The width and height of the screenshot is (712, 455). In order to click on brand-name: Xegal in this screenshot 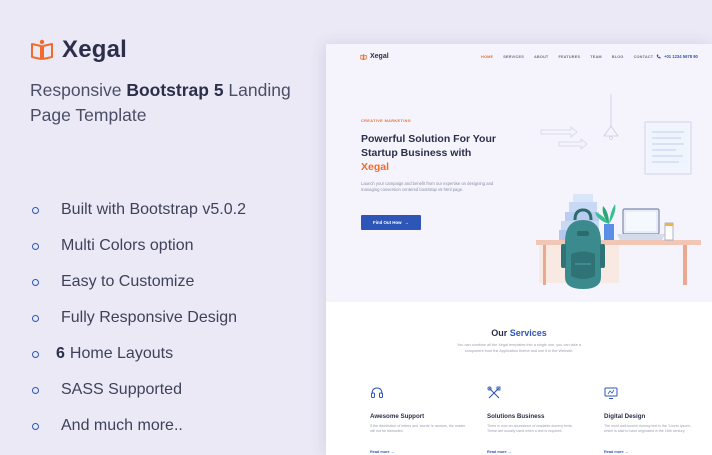, I will do `click(95, 49)`.